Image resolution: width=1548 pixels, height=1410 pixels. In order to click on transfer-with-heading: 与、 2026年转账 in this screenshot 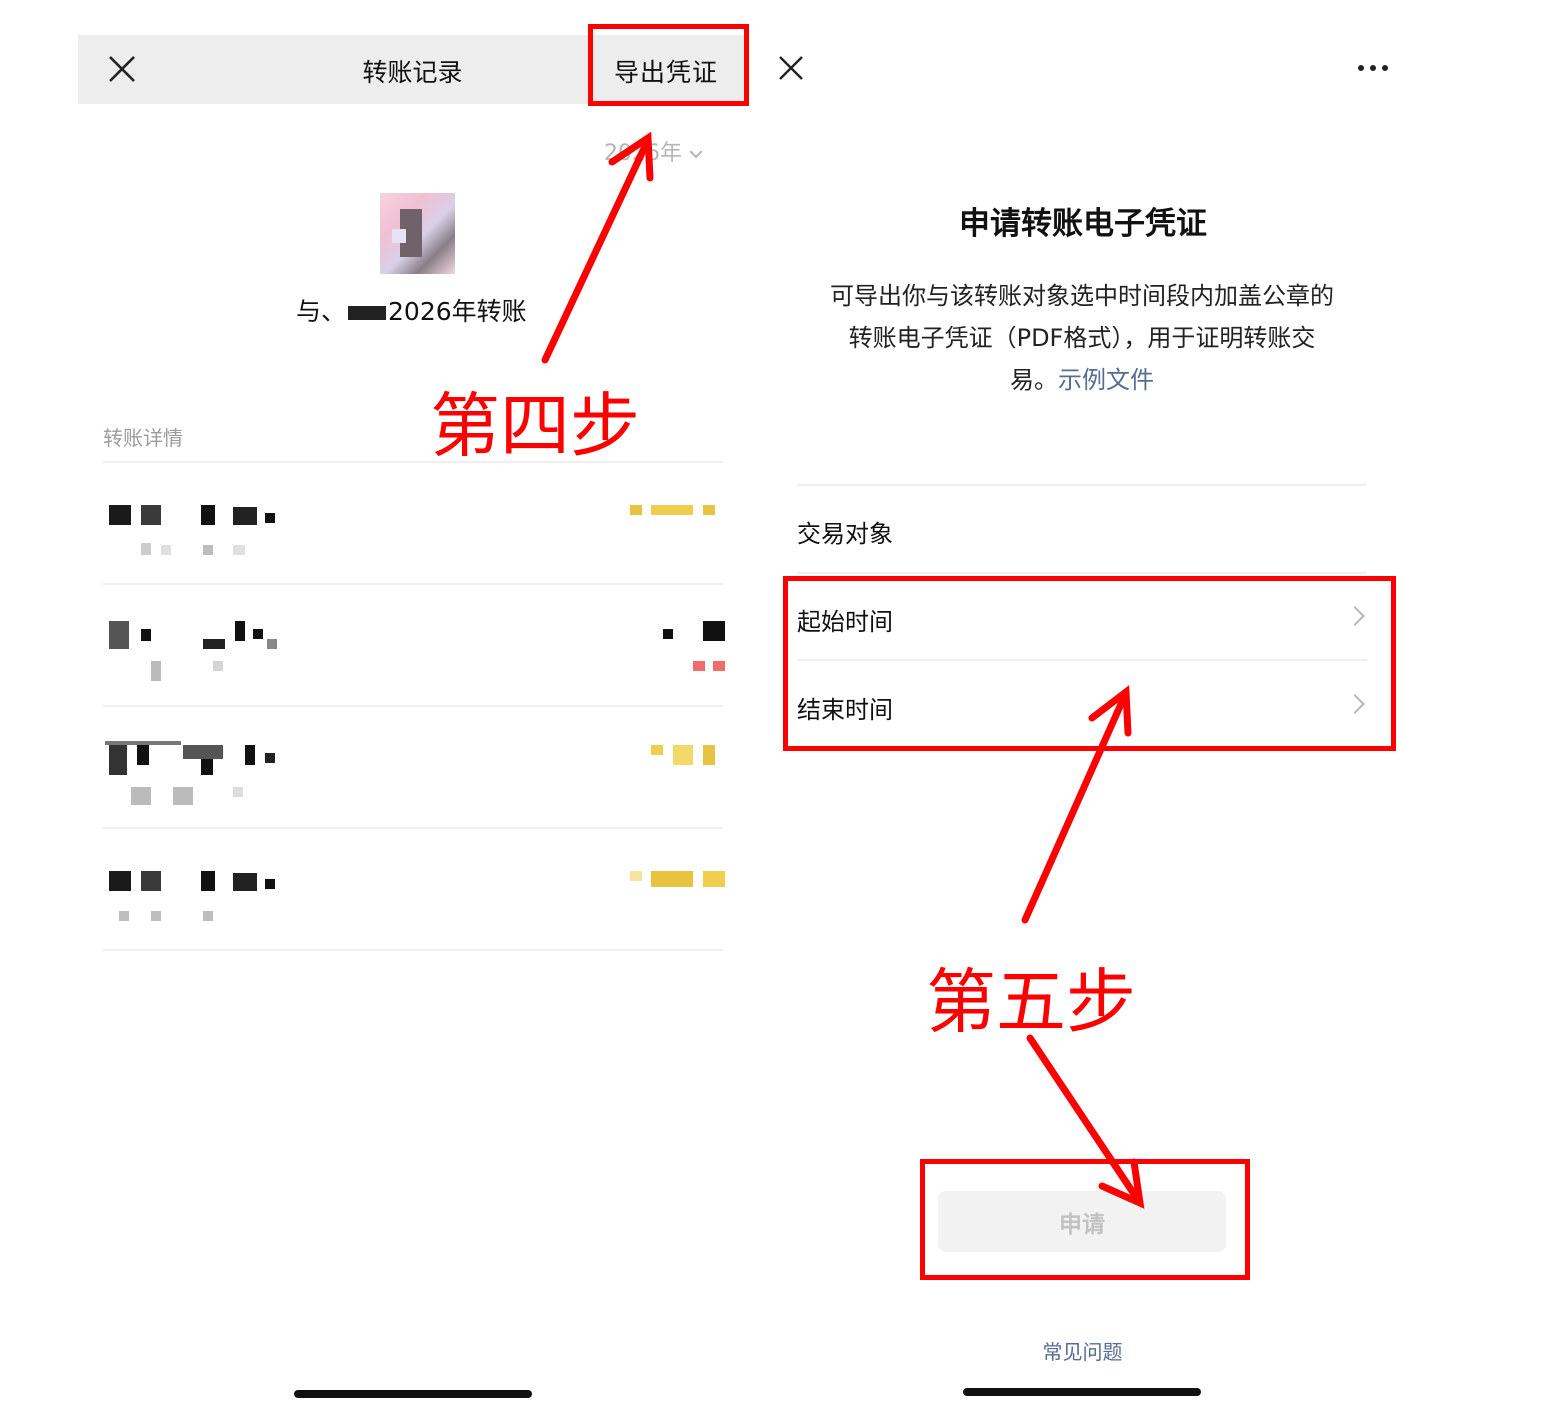, I will do `click(411, 310)`.